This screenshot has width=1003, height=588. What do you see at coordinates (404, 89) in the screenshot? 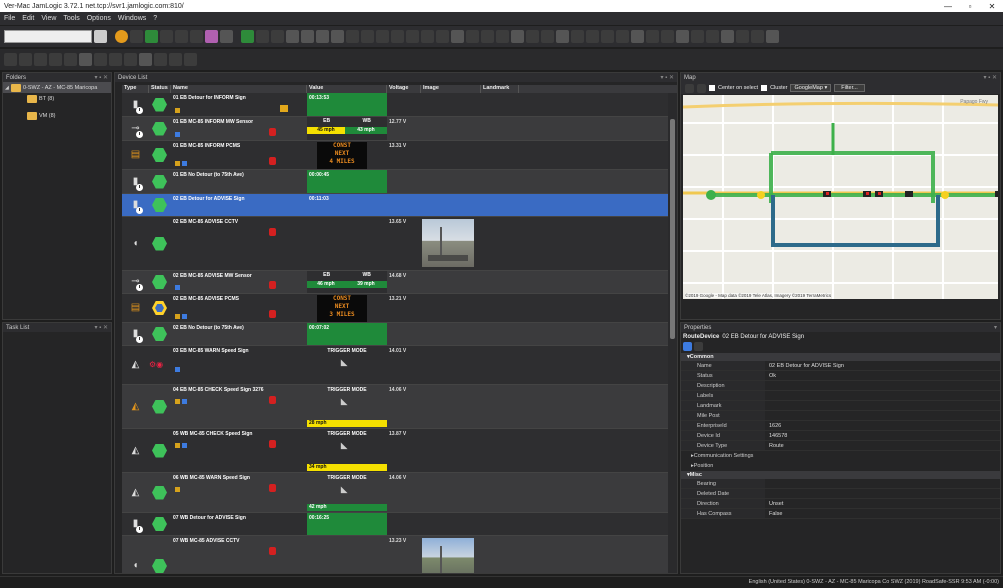
I see `col-voltage: Voltage` at bounding box center [404, 89].